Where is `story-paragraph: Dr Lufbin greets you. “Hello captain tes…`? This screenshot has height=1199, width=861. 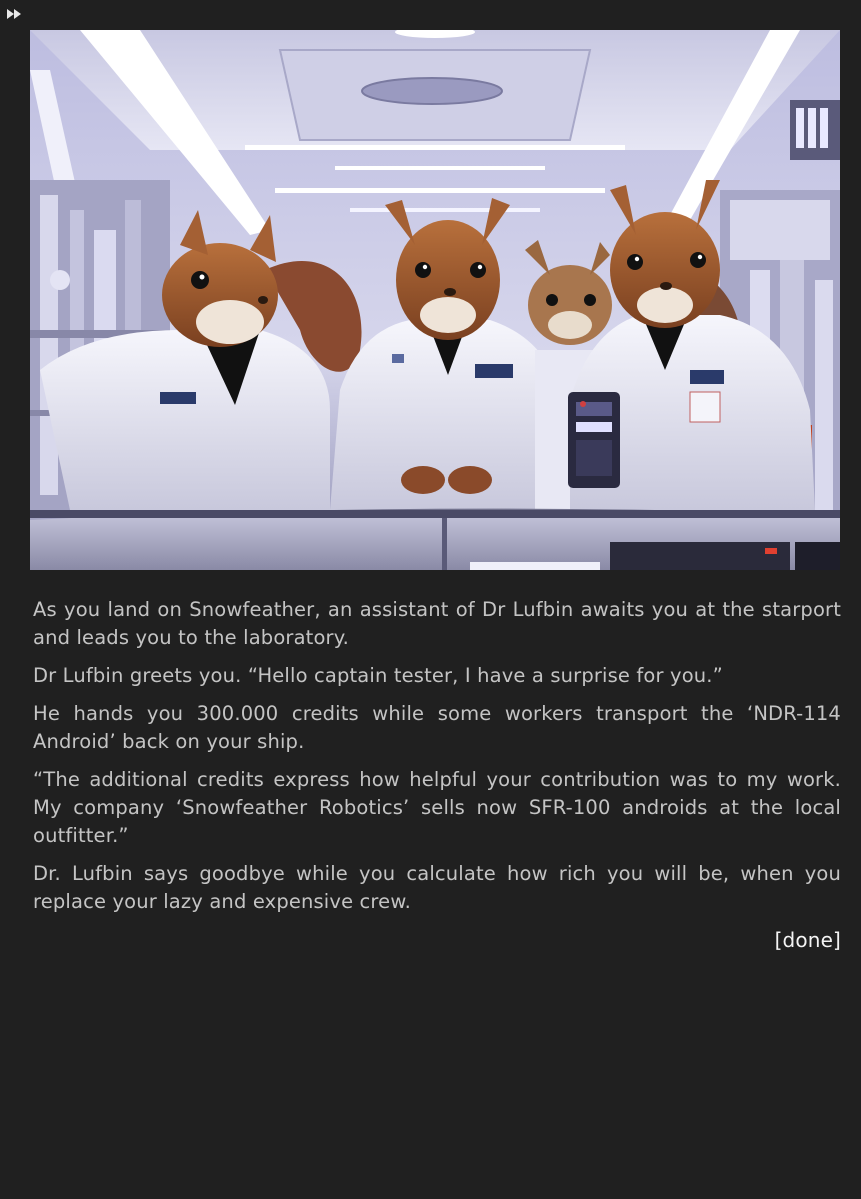
story-paragraph: Dr Lufbin greets you. “Hello captain tes… is located at coordinates (378, 675).